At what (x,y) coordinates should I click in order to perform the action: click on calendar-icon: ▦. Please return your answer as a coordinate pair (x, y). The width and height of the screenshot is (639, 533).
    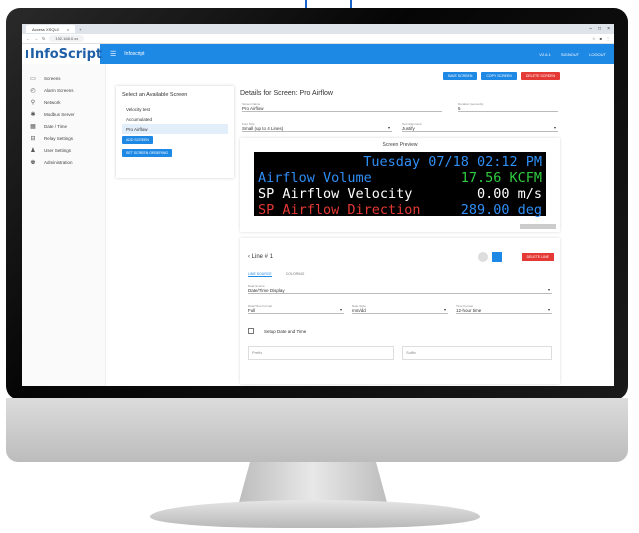
    Looking at the image, I should click on (33, 126).